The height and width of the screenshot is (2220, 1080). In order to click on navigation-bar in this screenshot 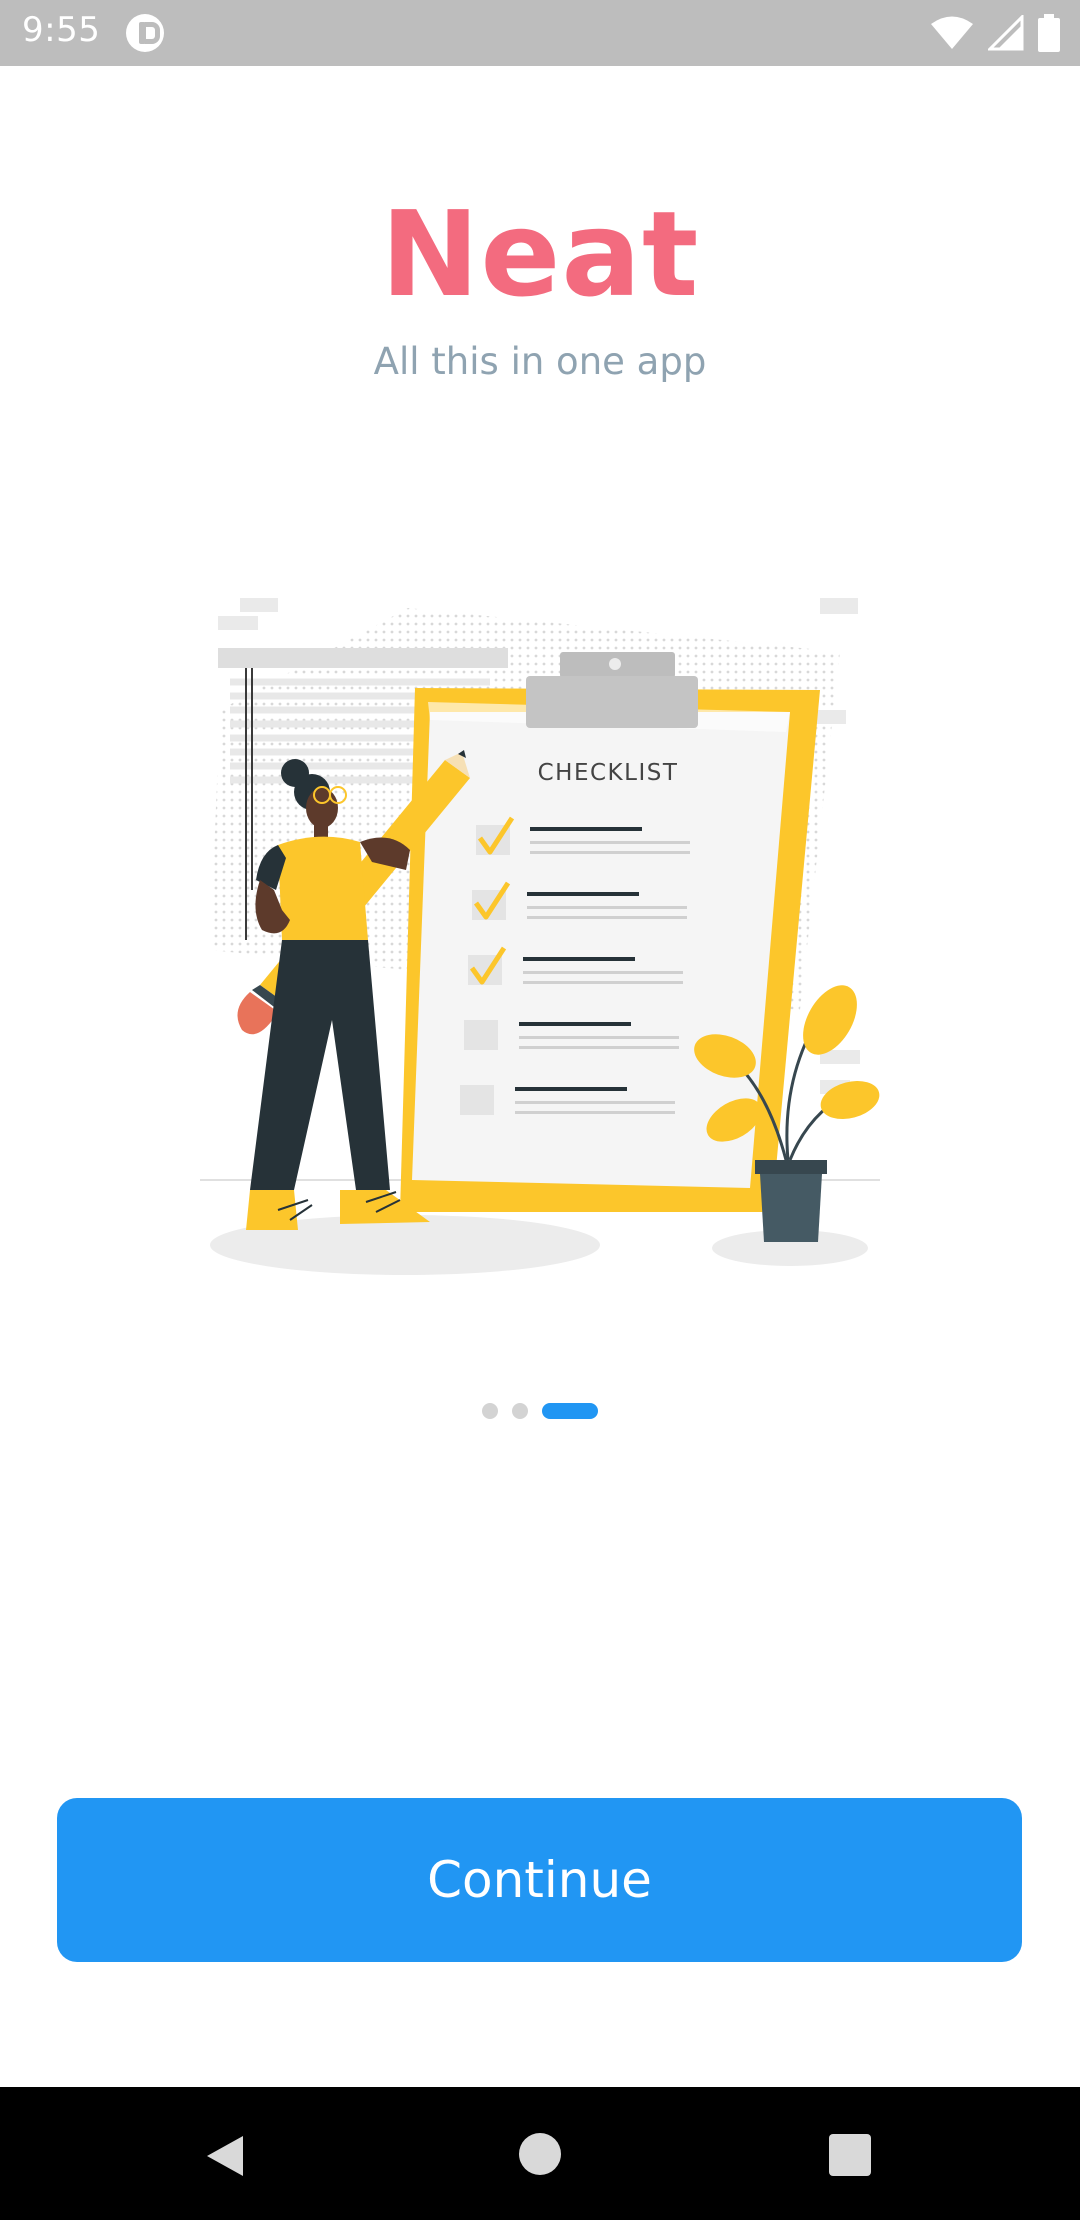, I will do `click(540, 2153)`.